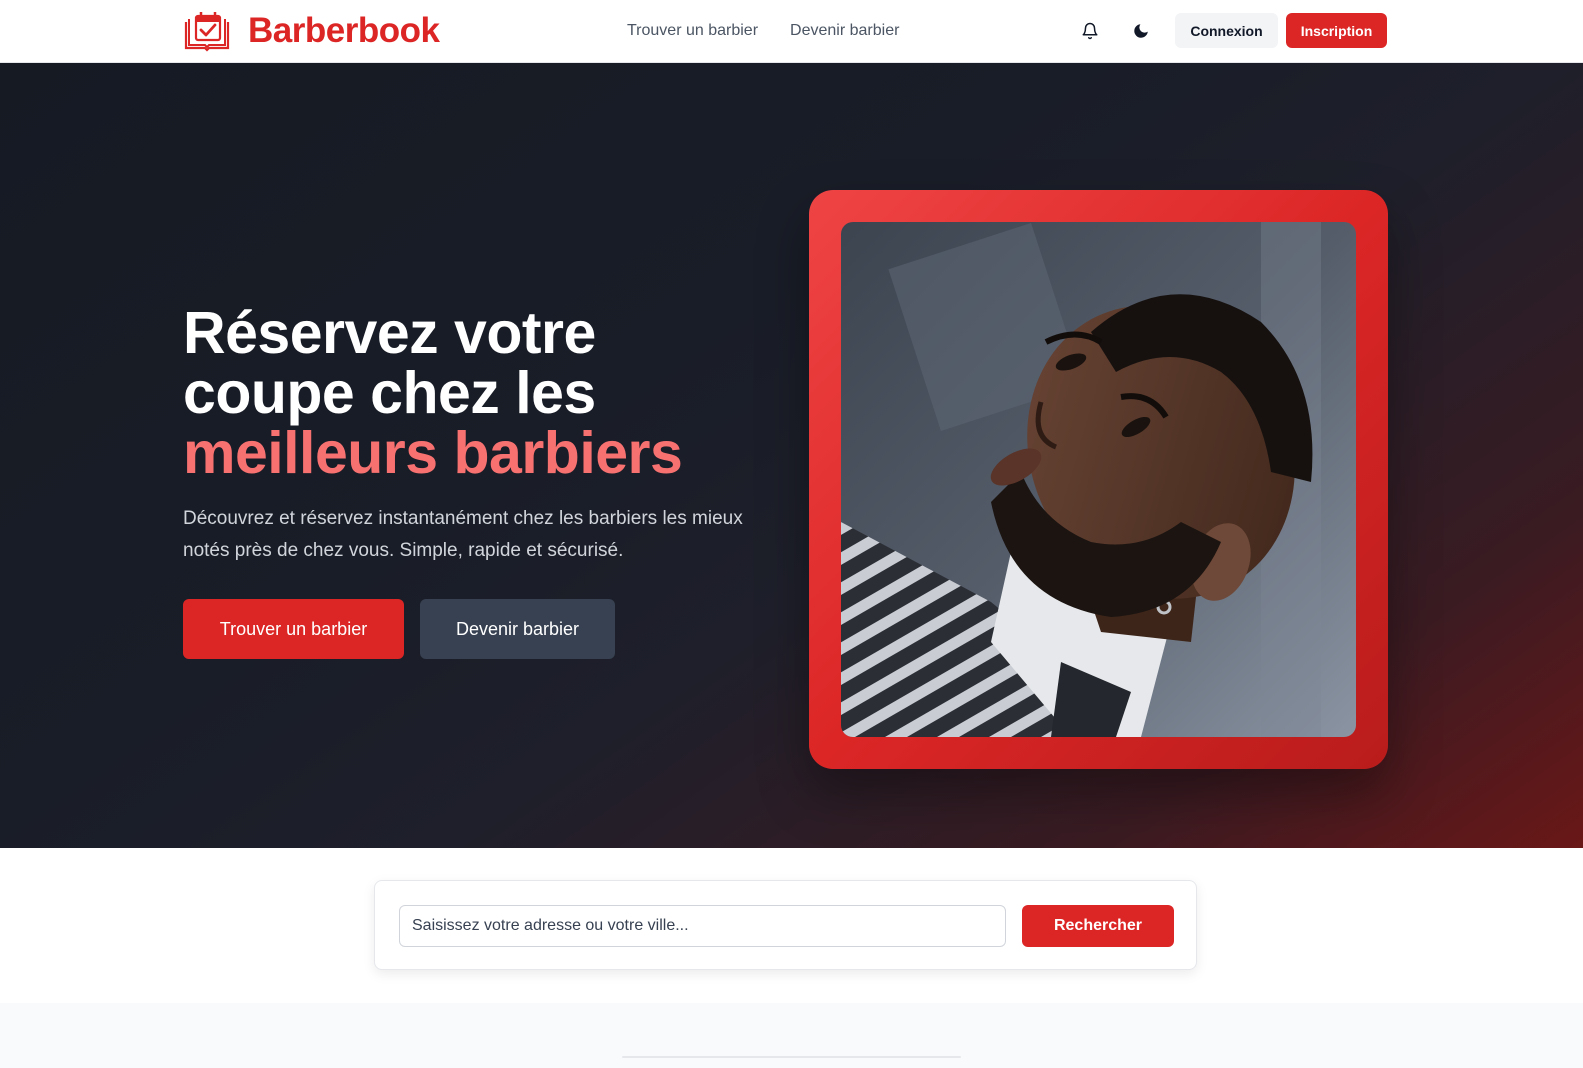 Image resolution: width=1583 pixels, height=1068 pixels. I want to click on hero-title-accent: meilleurs barbiers, so click(433, 453).